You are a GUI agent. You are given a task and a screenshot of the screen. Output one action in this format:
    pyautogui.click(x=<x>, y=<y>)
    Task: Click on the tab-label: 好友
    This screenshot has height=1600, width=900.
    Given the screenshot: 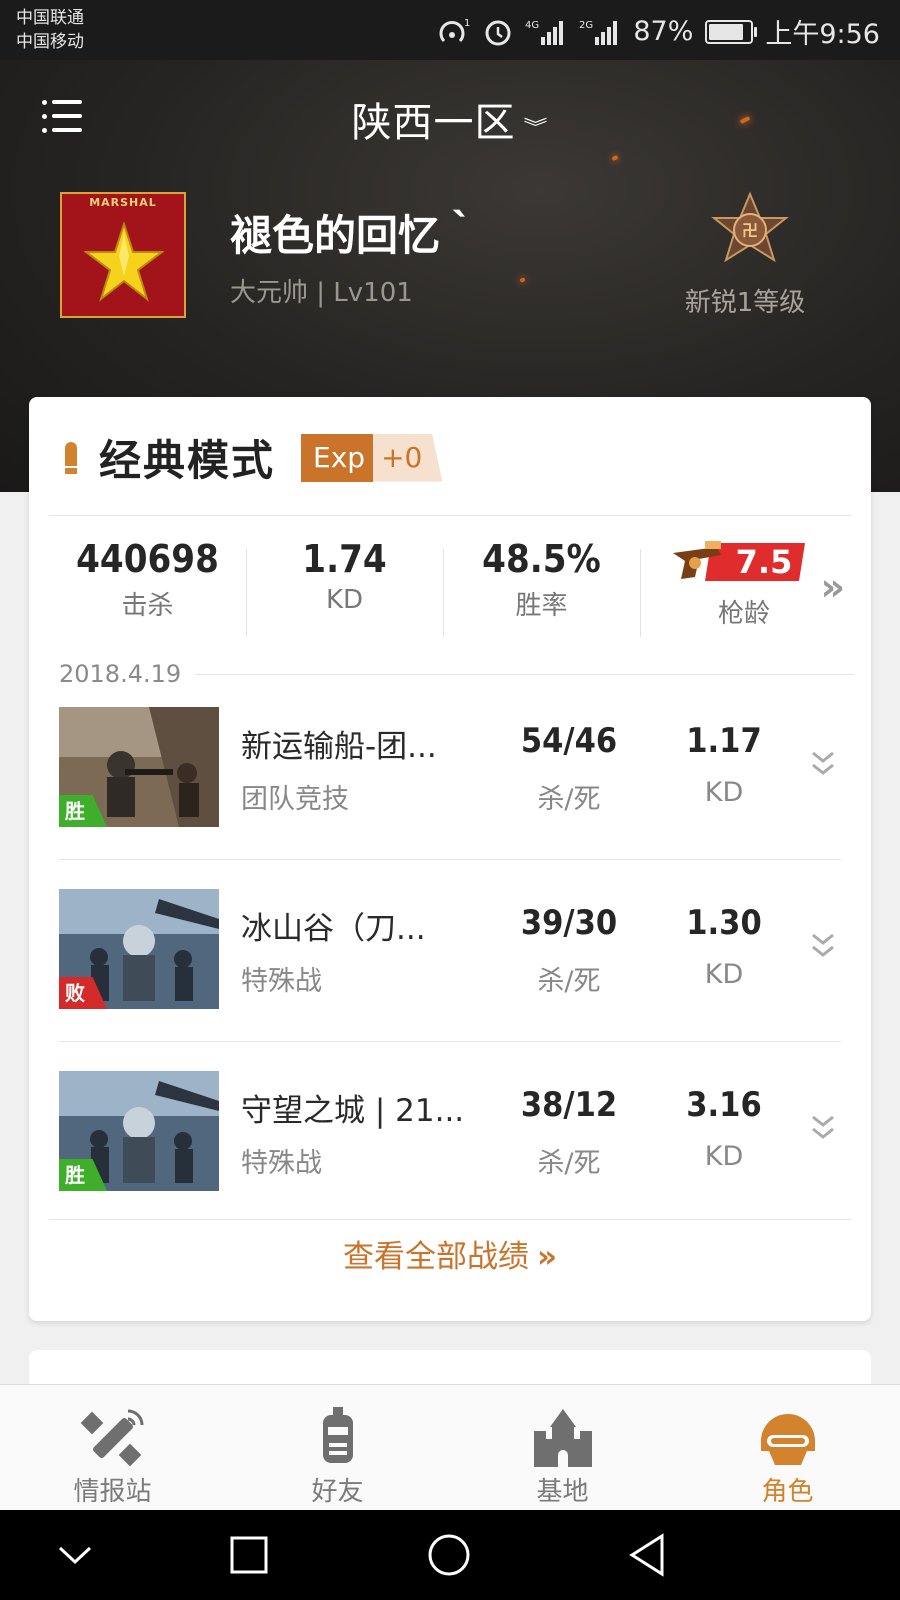 What is the action you would take?
    pyautogui.click(x=337, y=1492)
    